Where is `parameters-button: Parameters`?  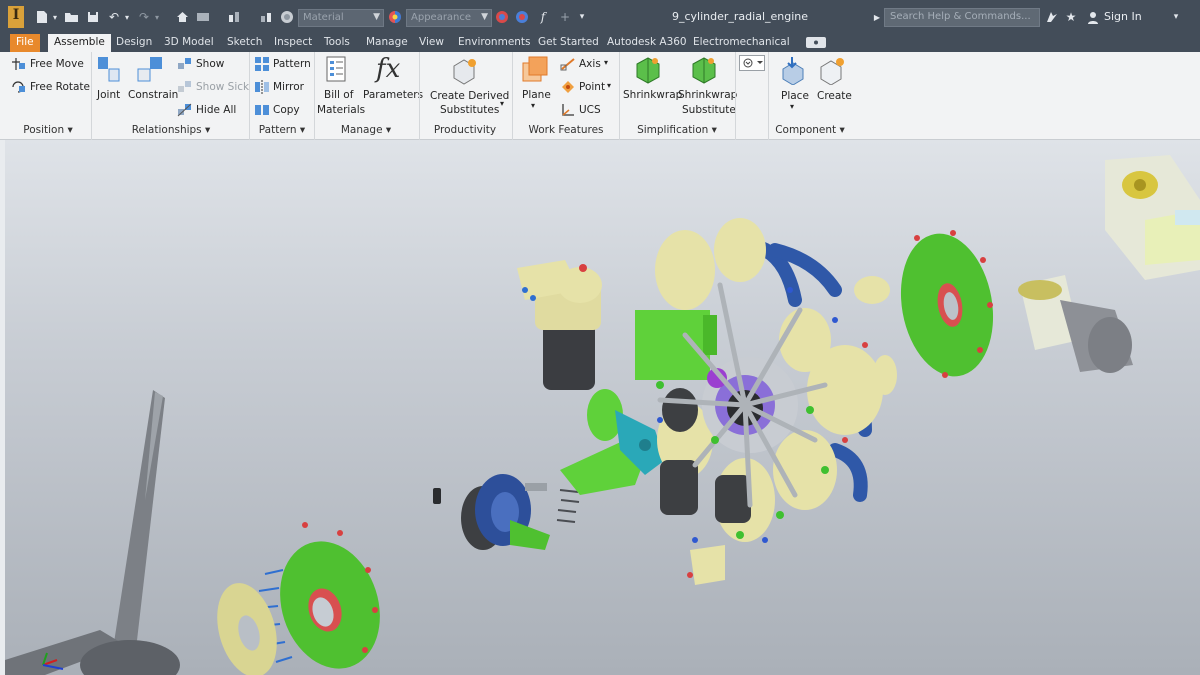 parameters-button: Parameters is located at coordinates (393, 95).